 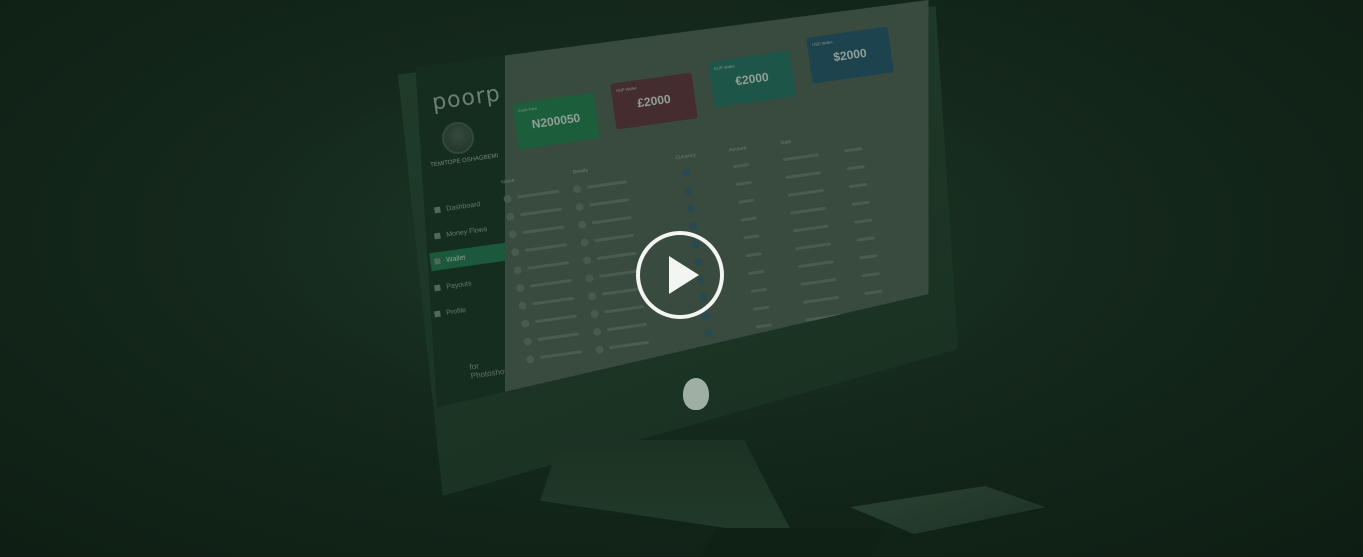 What do you see at coordinates (464, 161) in the screenshot?
I see `user-name: TEMITOPE OSHAGBEMI` at bounding box center [464, 161].